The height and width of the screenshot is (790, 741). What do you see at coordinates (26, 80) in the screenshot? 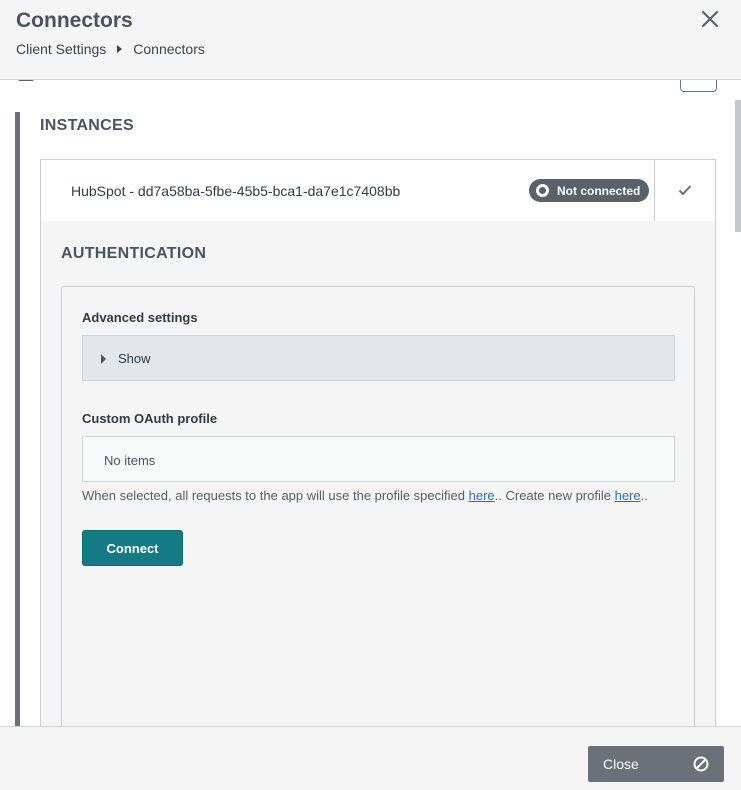
I see `gear-icon` at bounding box center [26, 80].